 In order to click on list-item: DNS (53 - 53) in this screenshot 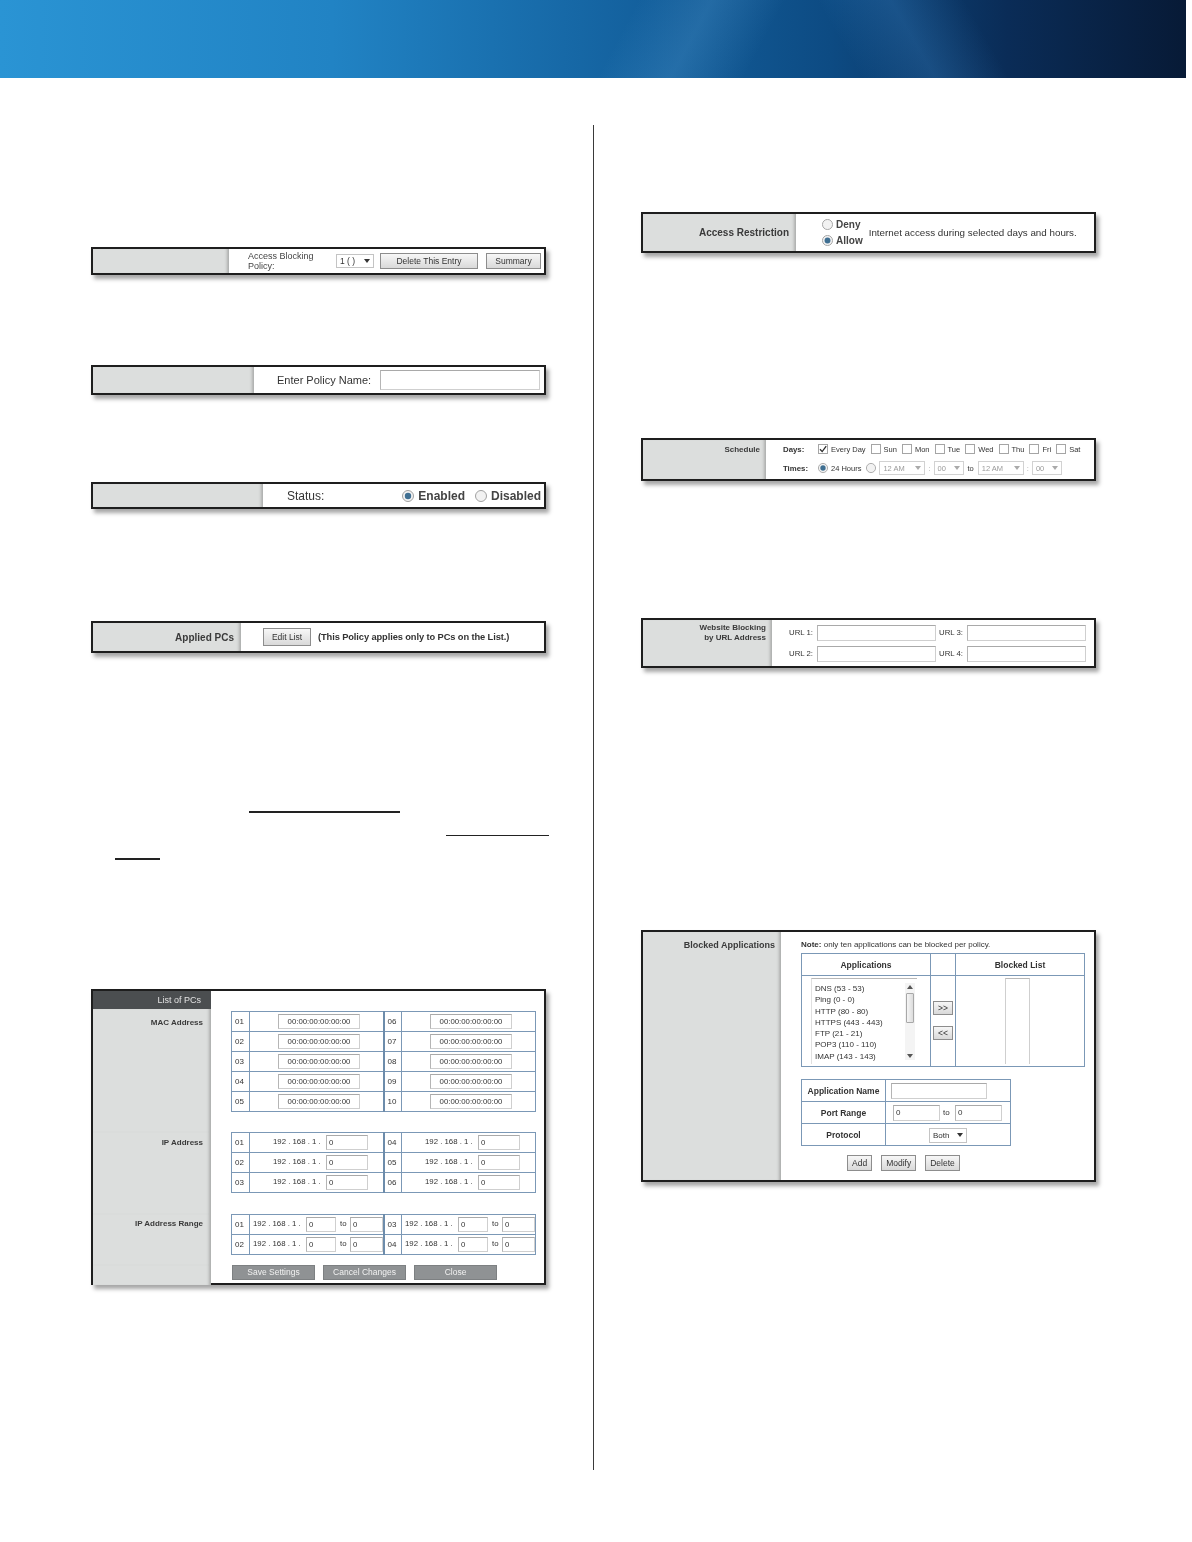, I will do `click(860, 989)`.